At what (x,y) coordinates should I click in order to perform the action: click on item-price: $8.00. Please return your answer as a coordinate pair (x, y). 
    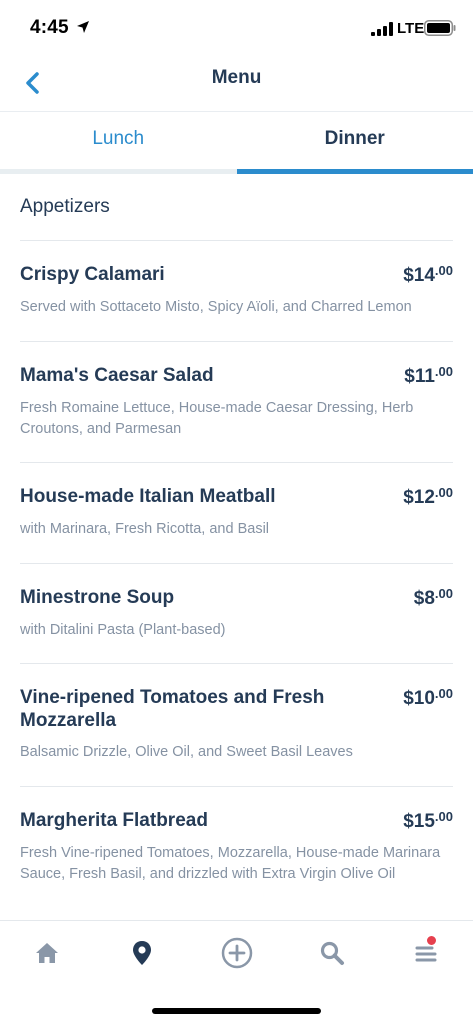
    Looking at the image, I should click on (433, 598).